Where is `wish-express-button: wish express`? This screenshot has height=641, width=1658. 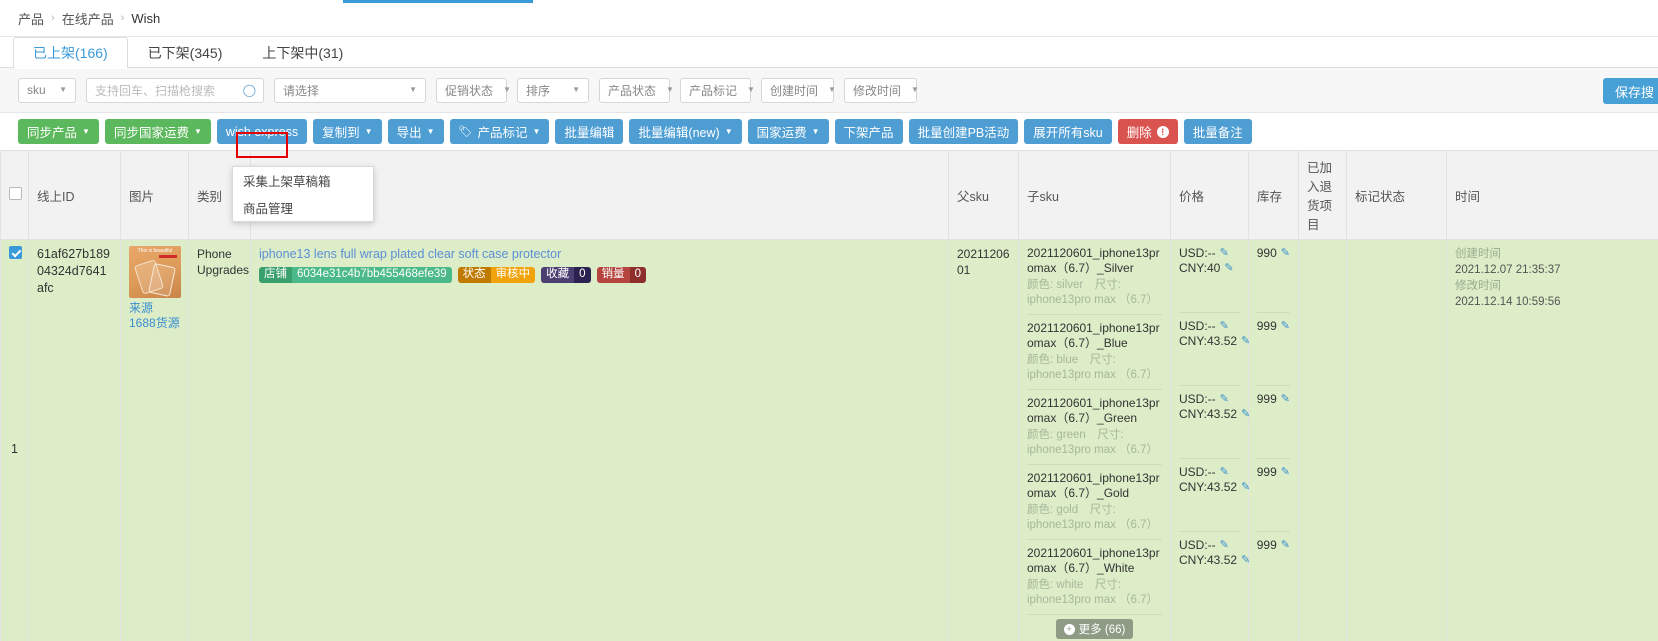 wish-express-button: wish express is located at coordinates (262, 131).